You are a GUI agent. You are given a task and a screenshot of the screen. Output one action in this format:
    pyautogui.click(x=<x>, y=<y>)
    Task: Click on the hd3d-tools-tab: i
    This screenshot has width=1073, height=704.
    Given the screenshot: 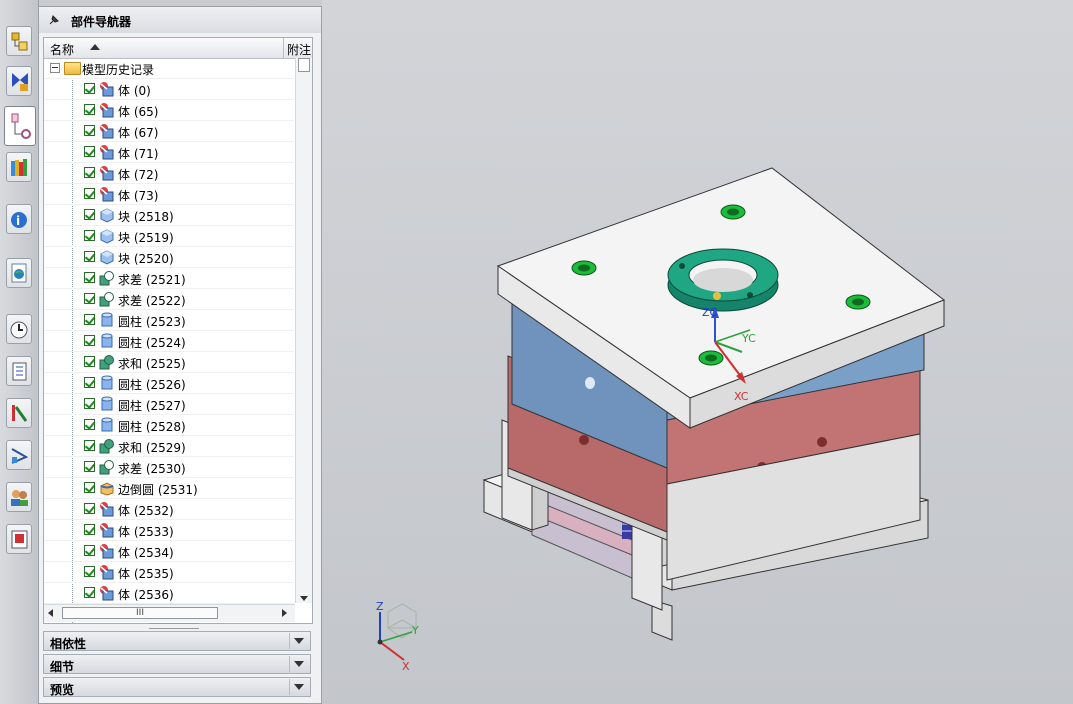 What is the action you would take?
    pyautogui.click(x=19, y=219)
    